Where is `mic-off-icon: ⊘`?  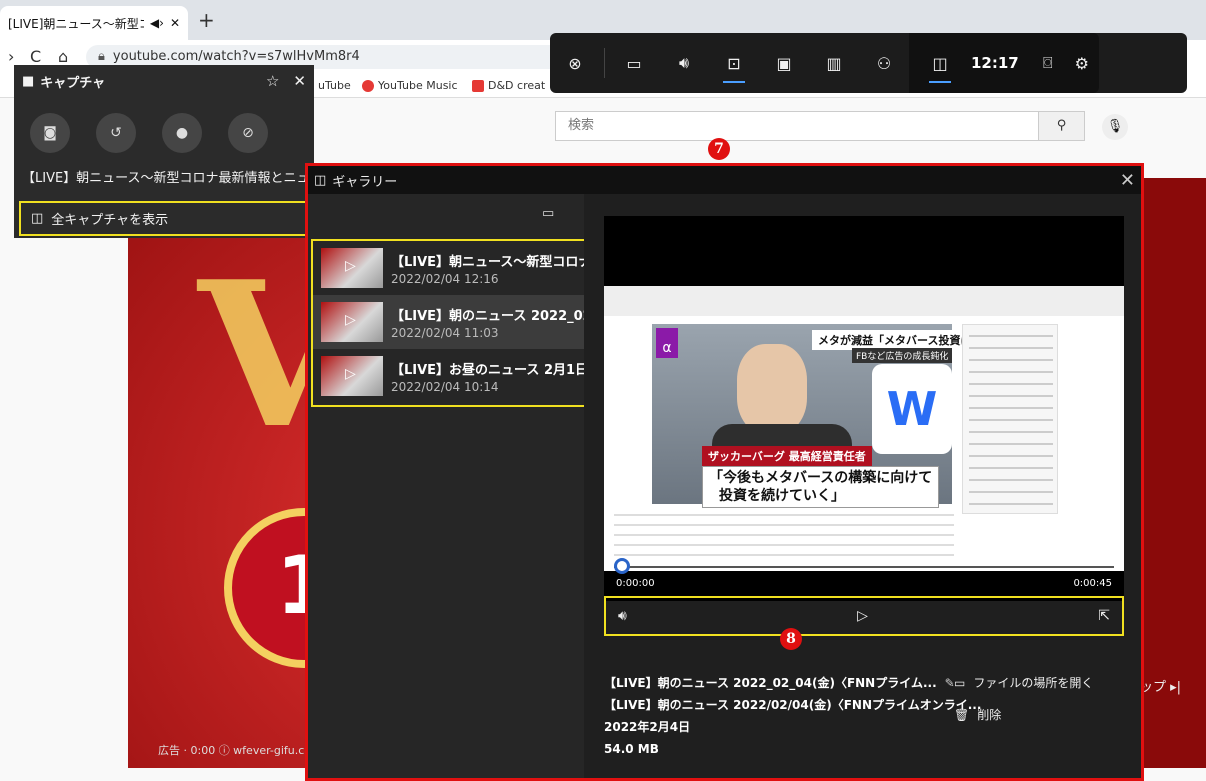
mic-off-icon: ⊘ is located at coordinates (248, 133).